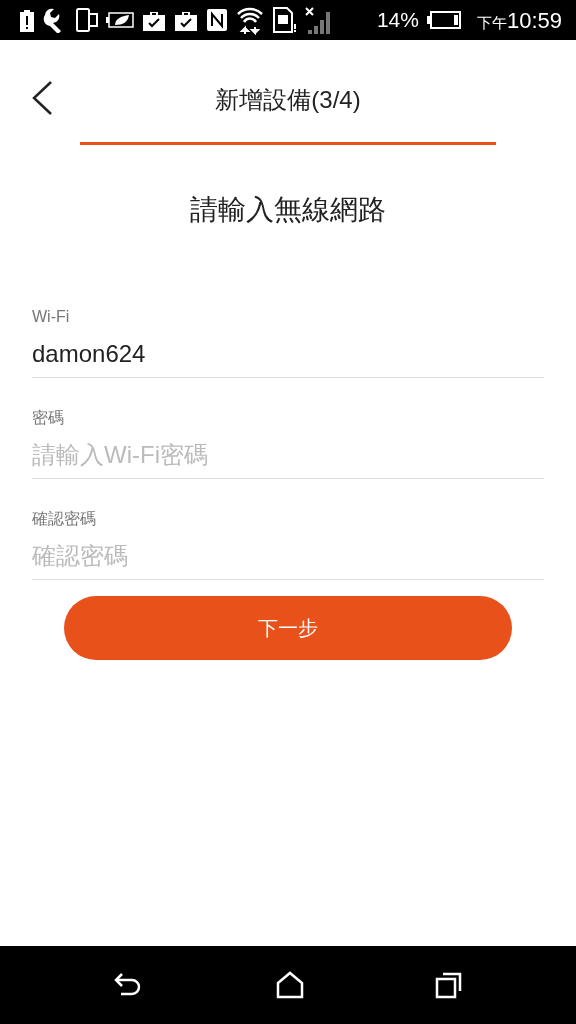 This screenshot has width=576, height=1024. What do you see at coordinates (288, 455) in the screenshot?
I see `input-field: 請輸入Wi-Fi密碼` at bounding box center [288, 455].